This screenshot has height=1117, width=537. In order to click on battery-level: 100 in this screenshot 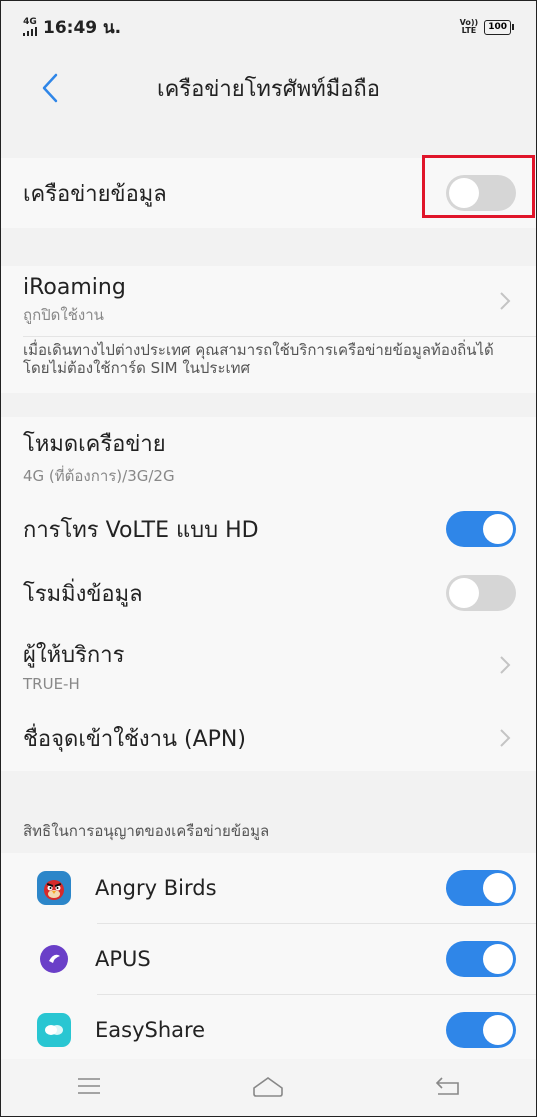, I will do `click(497, 27)`.